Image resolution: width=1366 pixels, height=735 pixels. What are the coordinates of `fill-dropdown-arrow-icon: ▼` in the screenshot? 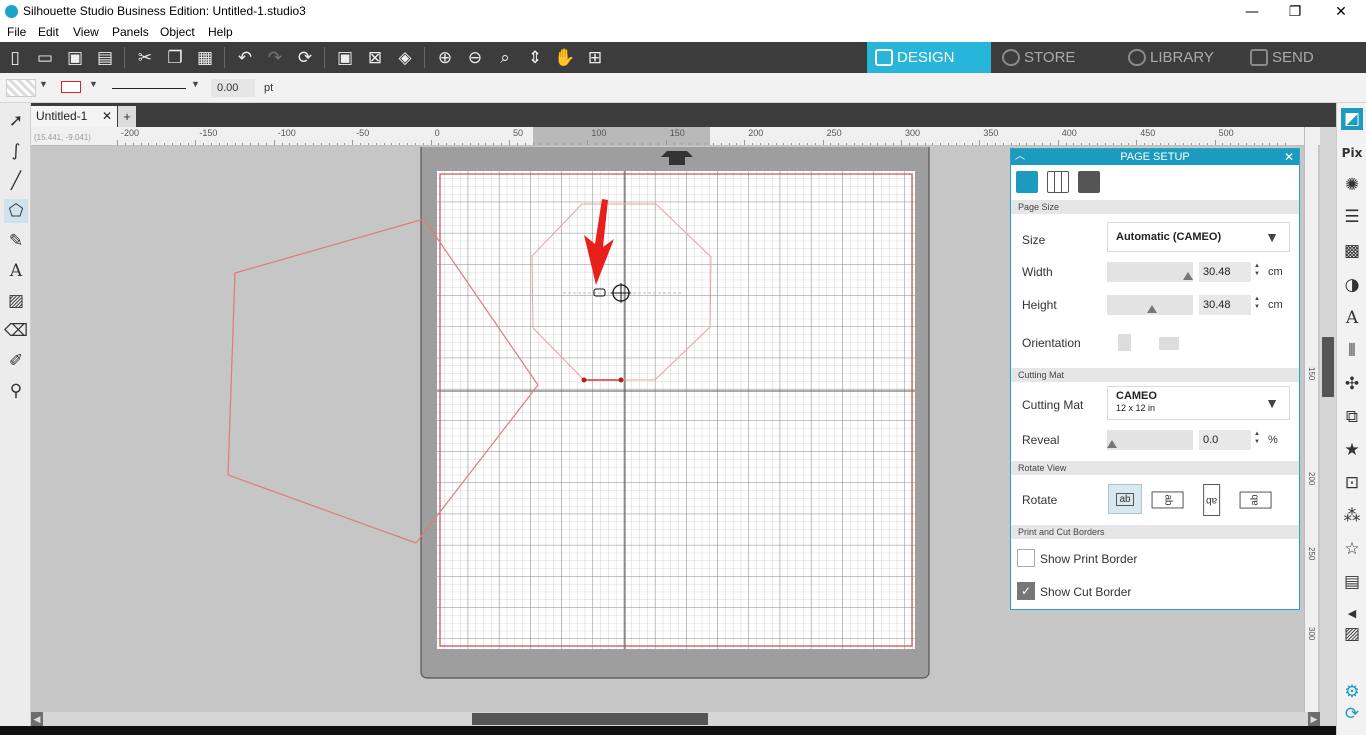 It's located at (43, 84).